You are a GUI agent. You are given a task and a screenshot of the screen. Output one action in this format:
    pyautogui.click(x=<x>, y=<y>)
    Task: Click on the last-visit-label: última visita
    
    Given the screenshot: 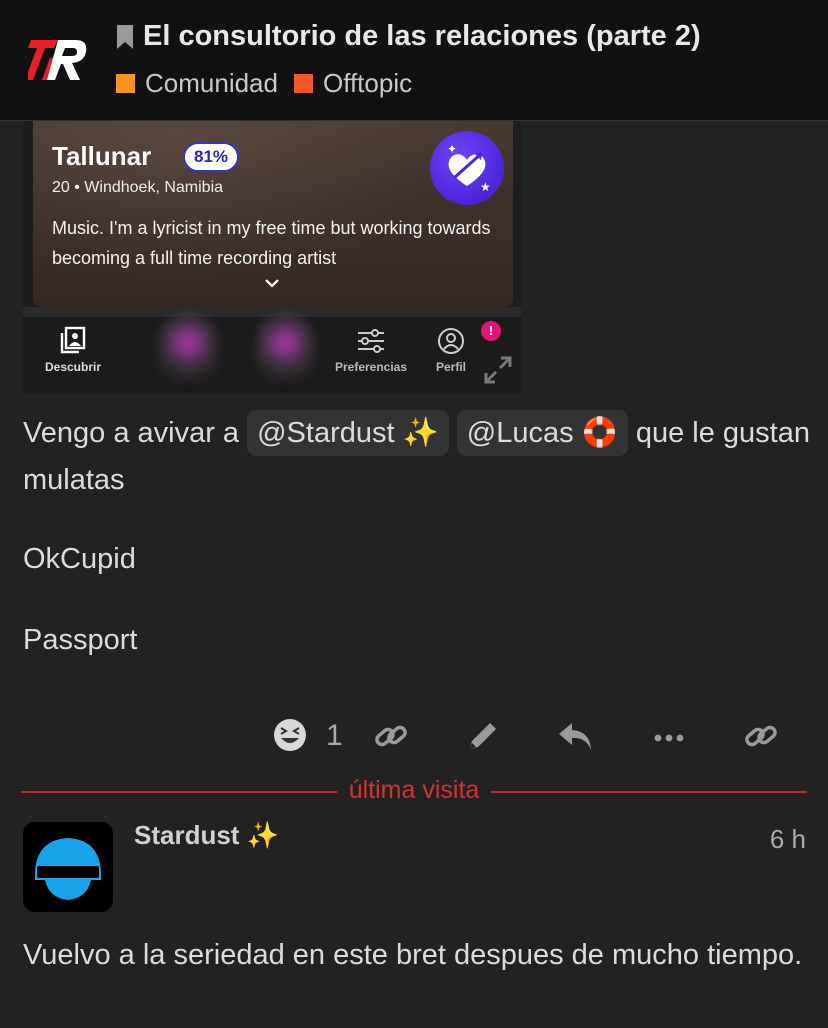 What is the action you would take?
    pyautogui.click(x=414, y=790)
    